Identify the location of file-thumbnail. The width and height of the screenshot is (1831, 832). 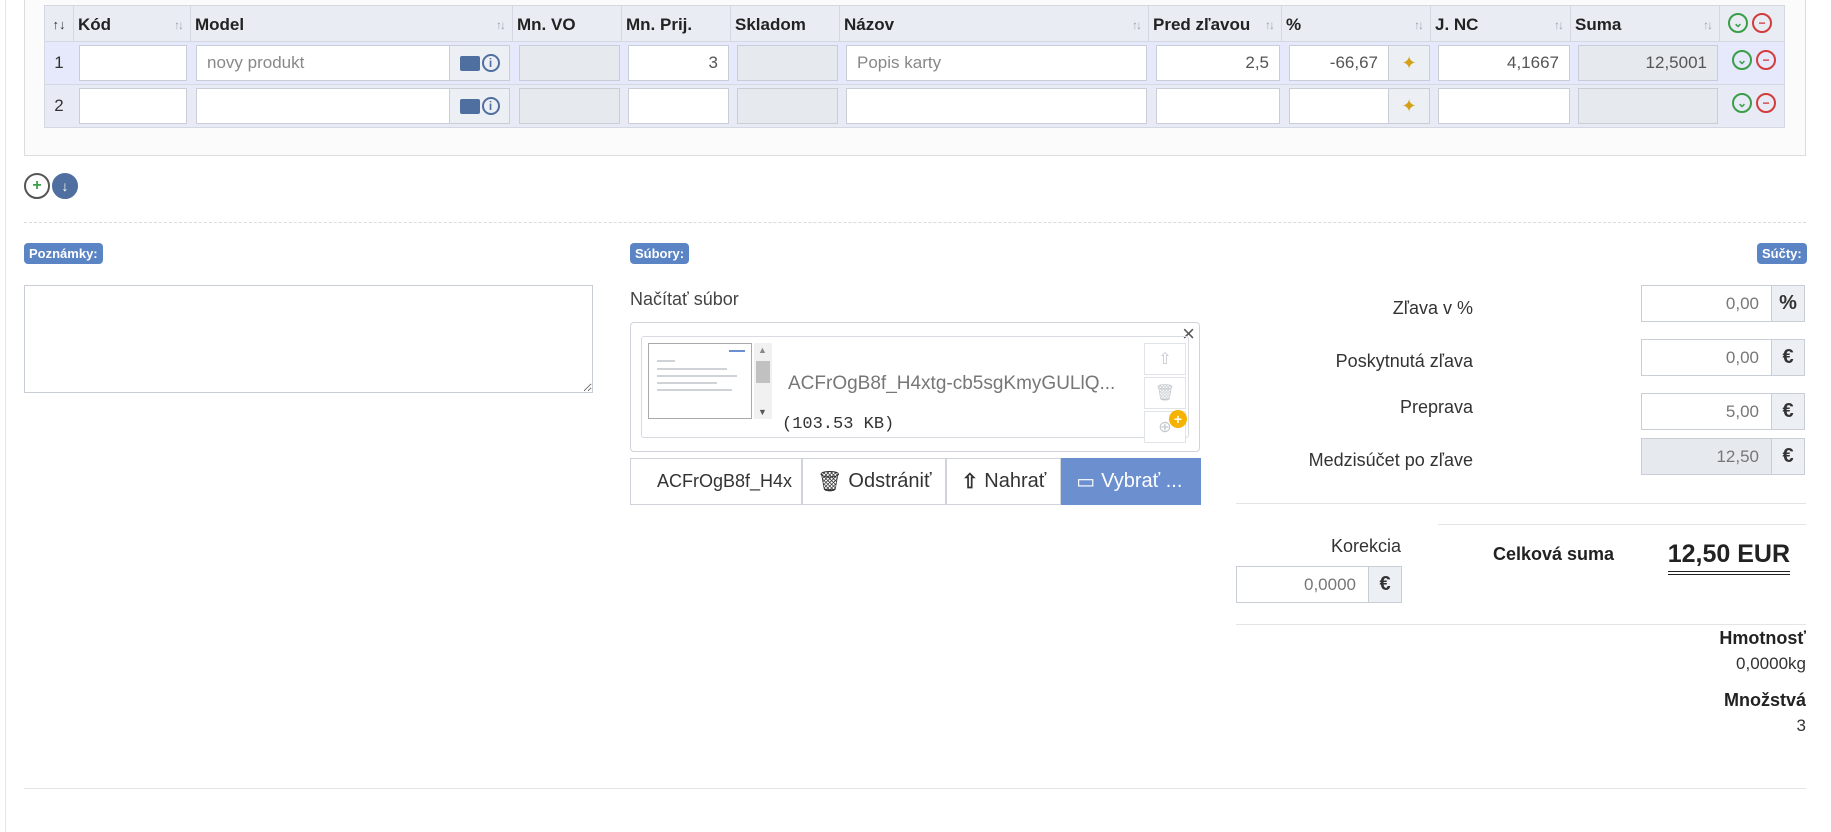
(700, 381).